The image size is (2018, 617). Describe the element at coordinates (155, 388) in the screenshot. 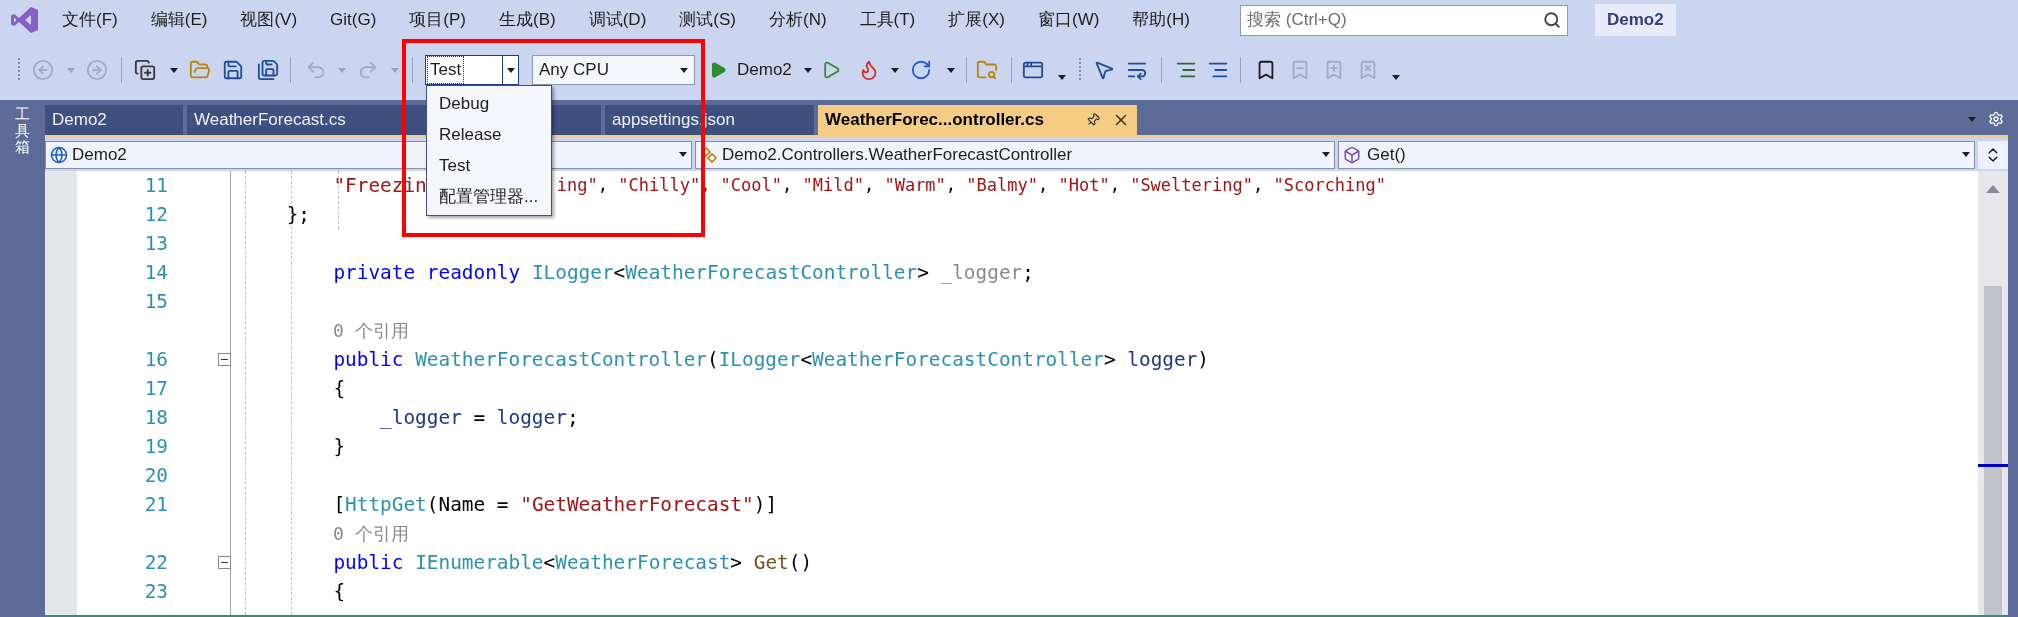

I see `line-number: 17` at that location.